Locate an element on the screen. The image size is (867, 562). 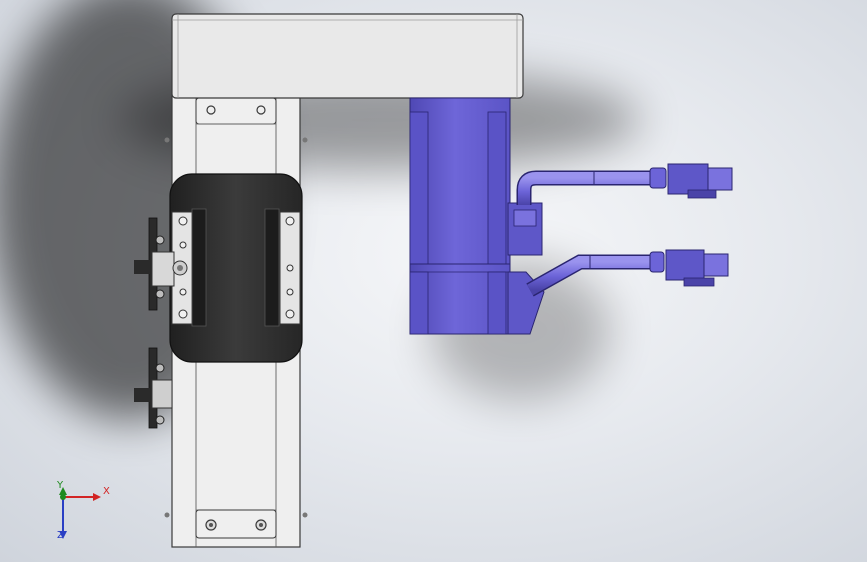
y-axis-label: Y is located at coordinates (60, 485).